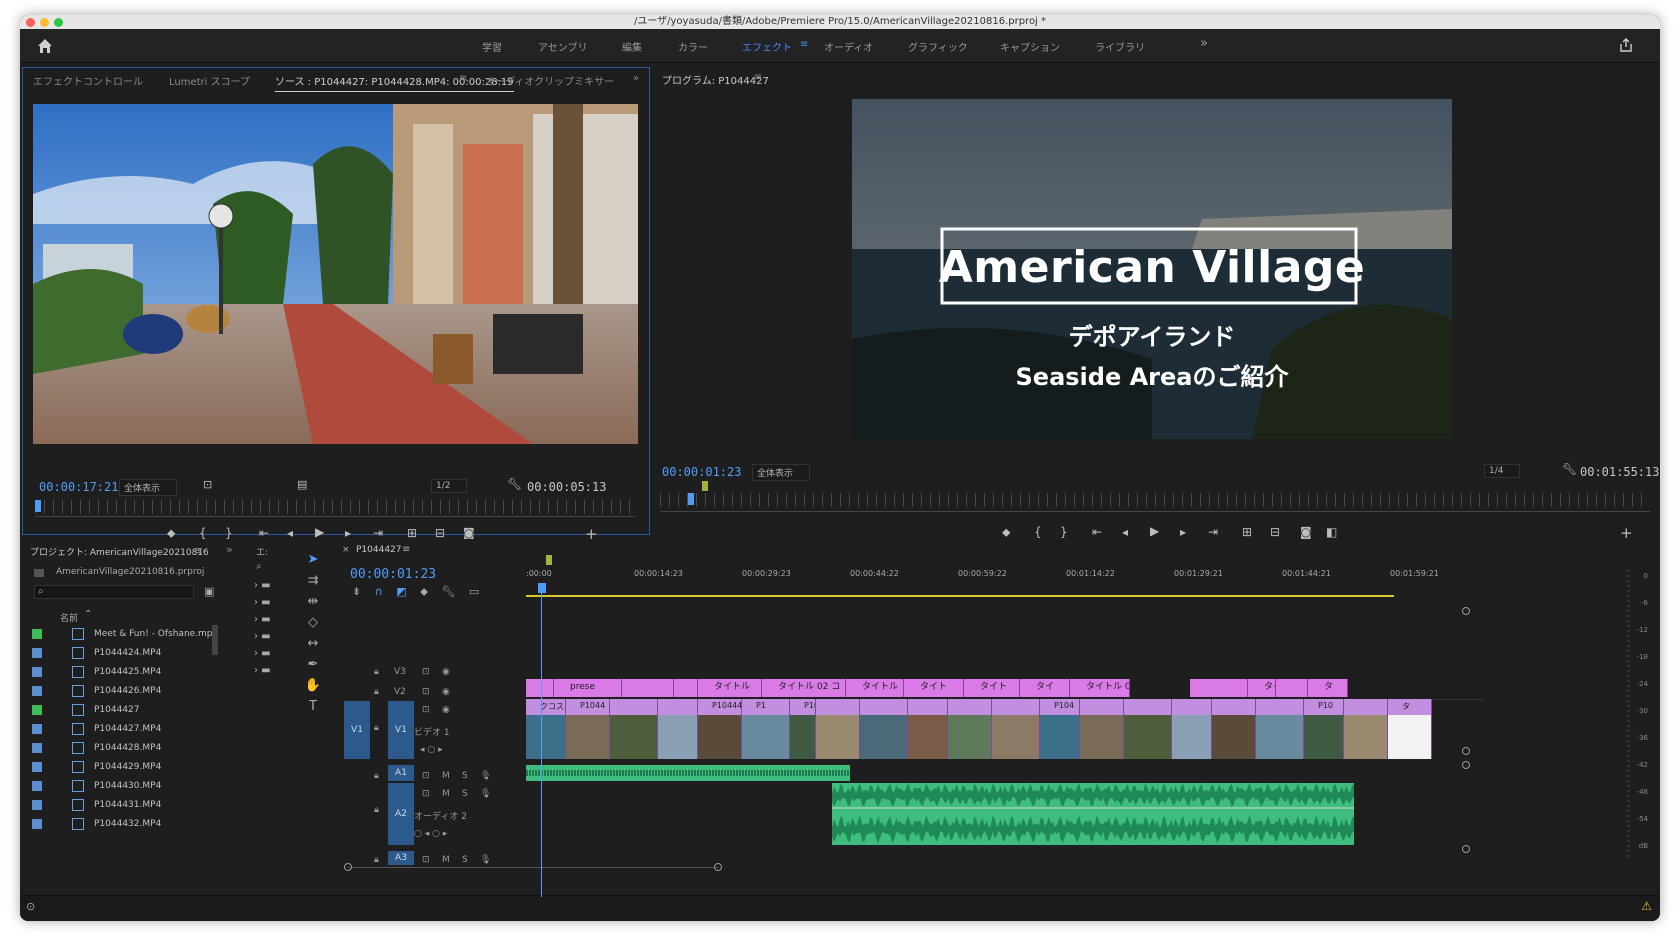 This screenshot has width=1680, height=943. What do you see at coordinates (1030, 46) in the screenshot?
I see `workspace-tab-captions: キャプション` at bounding box center [1030, 46].